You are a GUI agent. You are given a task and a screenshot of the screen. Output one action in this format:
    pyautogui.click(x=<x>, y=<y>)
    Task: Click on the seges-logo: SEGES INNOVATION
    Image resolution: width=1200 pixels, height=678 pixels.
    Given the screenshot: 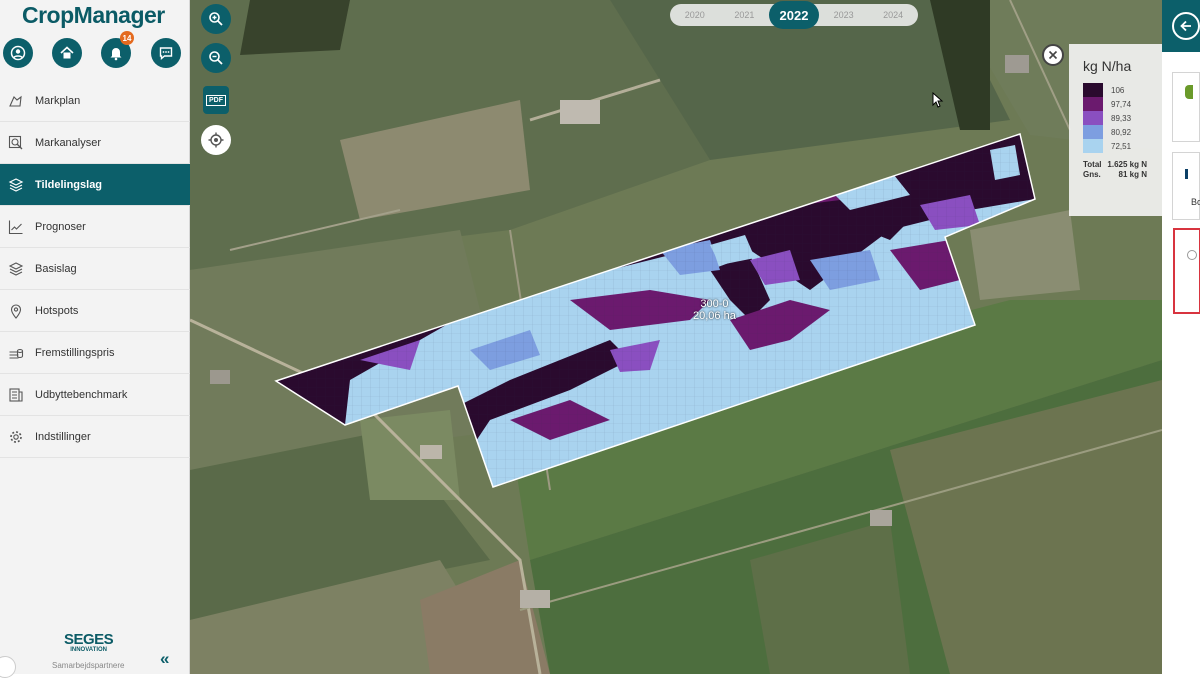 What is the action you would take?
    pyautogui.click(x=89, y=642)
    